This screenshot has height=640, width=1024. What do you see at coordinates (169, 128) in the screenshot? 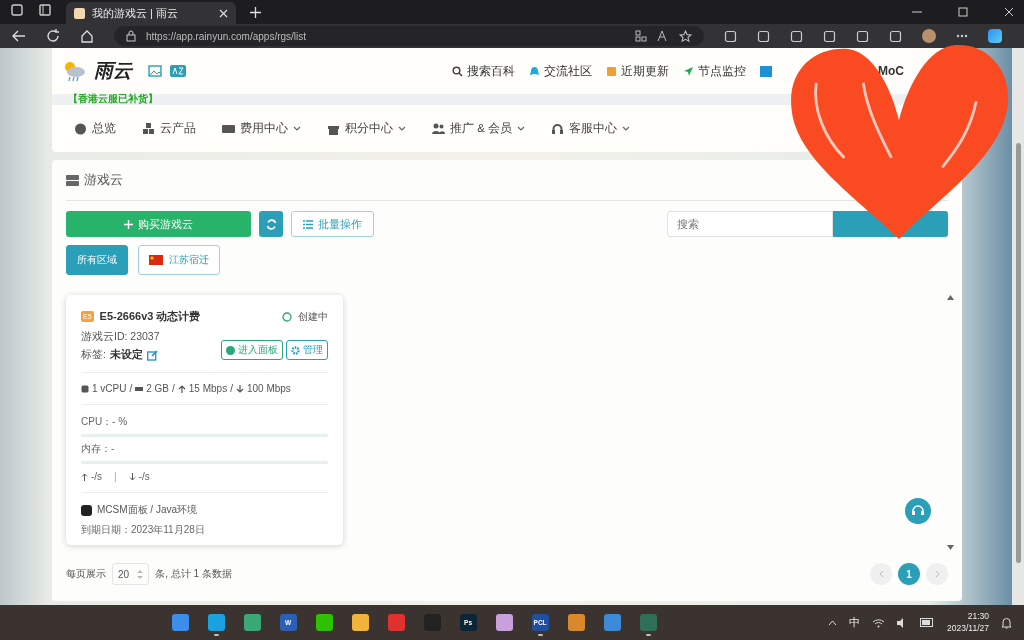
I see `nav-item: 云产品` at bounding box center [169, 128].